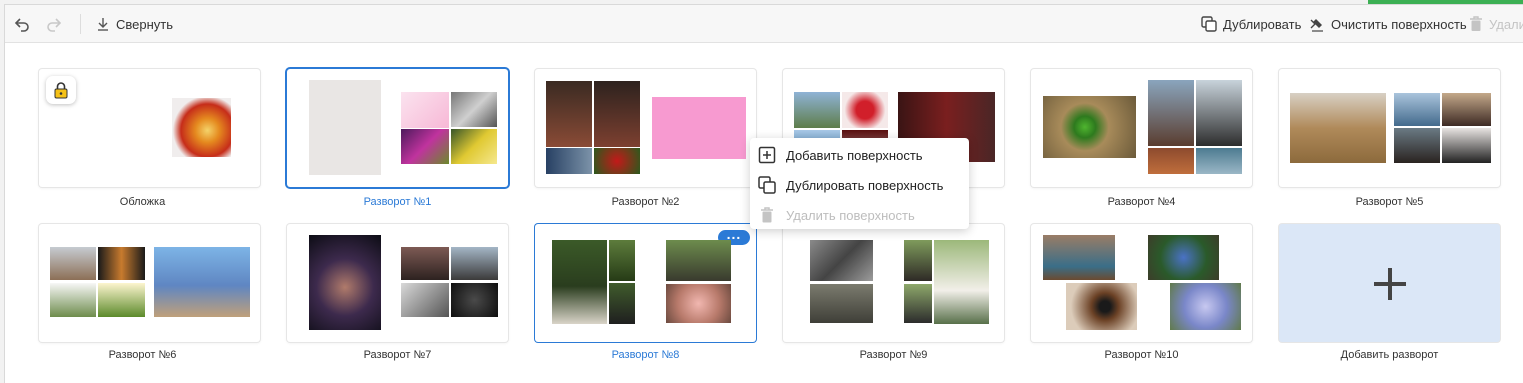 The height and width of the screenshot is (383, 1523). I want to click on collapse-button: Свернуть, so click(134, 24).